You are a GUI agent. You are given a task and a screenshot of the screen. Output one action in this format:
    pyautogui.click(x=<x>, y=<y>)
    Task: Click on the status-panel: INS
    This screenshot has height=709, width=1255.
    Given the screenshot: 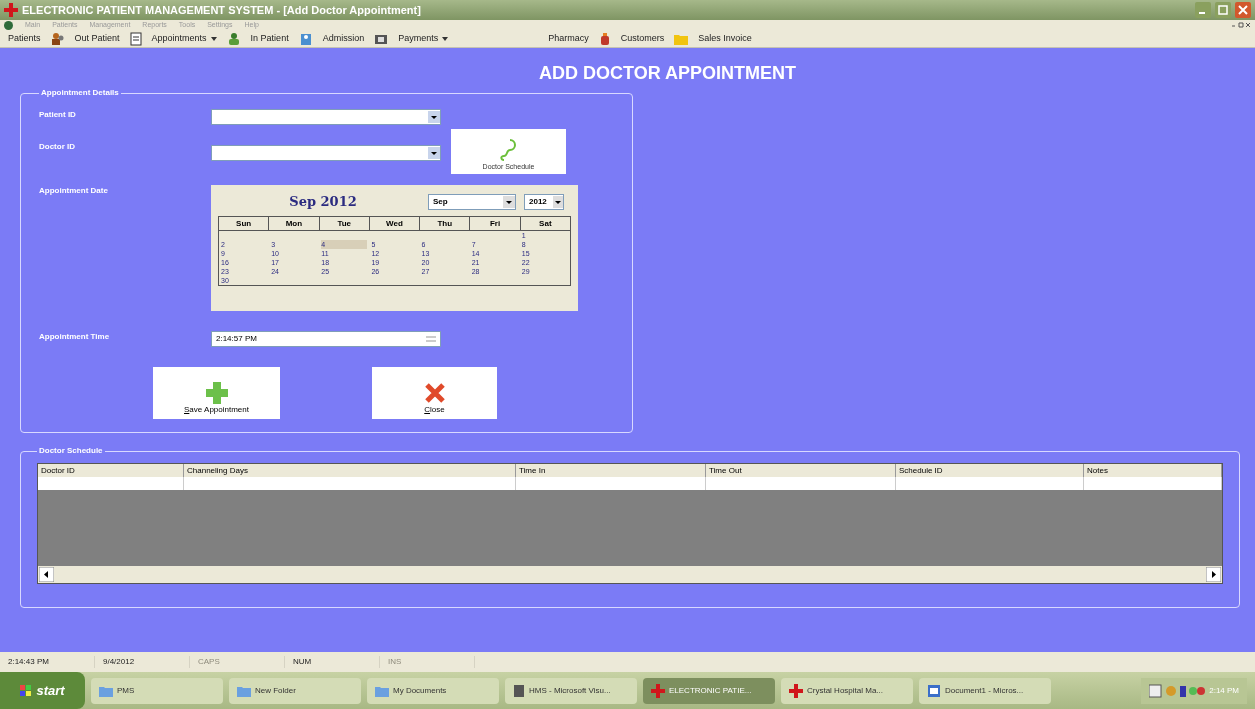 What is the action you would take?
    pyautogui.click(x=427, y=662)
    